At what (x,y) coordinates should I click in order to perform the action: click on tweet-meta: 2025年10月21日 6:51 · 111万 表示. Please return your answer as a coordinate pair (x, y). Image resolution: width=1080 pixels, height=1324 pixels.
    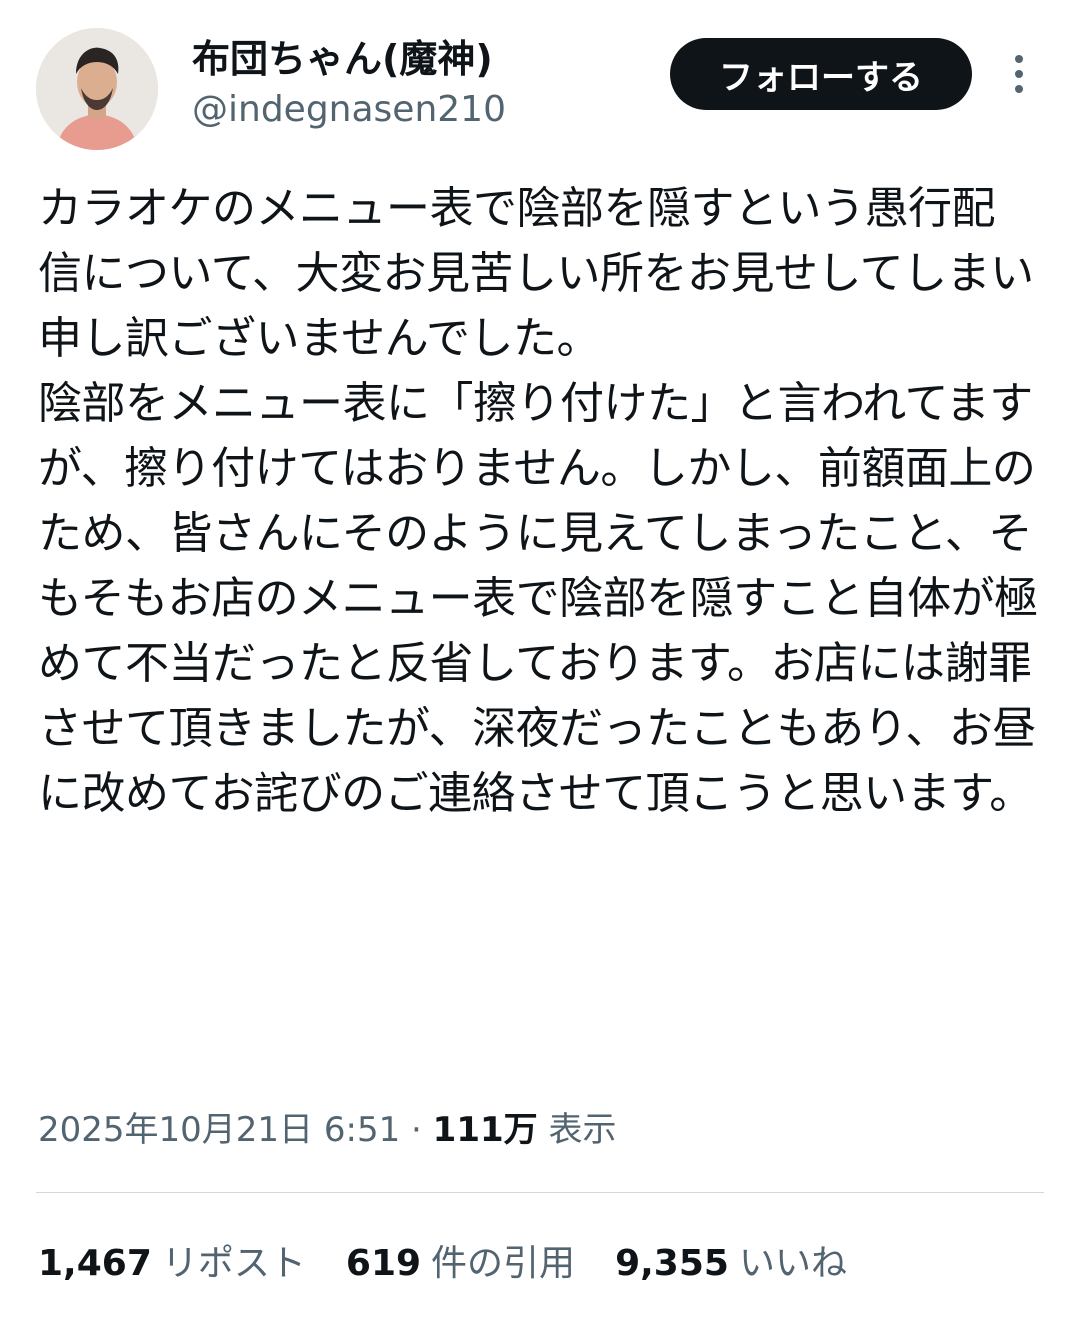
    Looking at the image, I should click on (327, 1130).